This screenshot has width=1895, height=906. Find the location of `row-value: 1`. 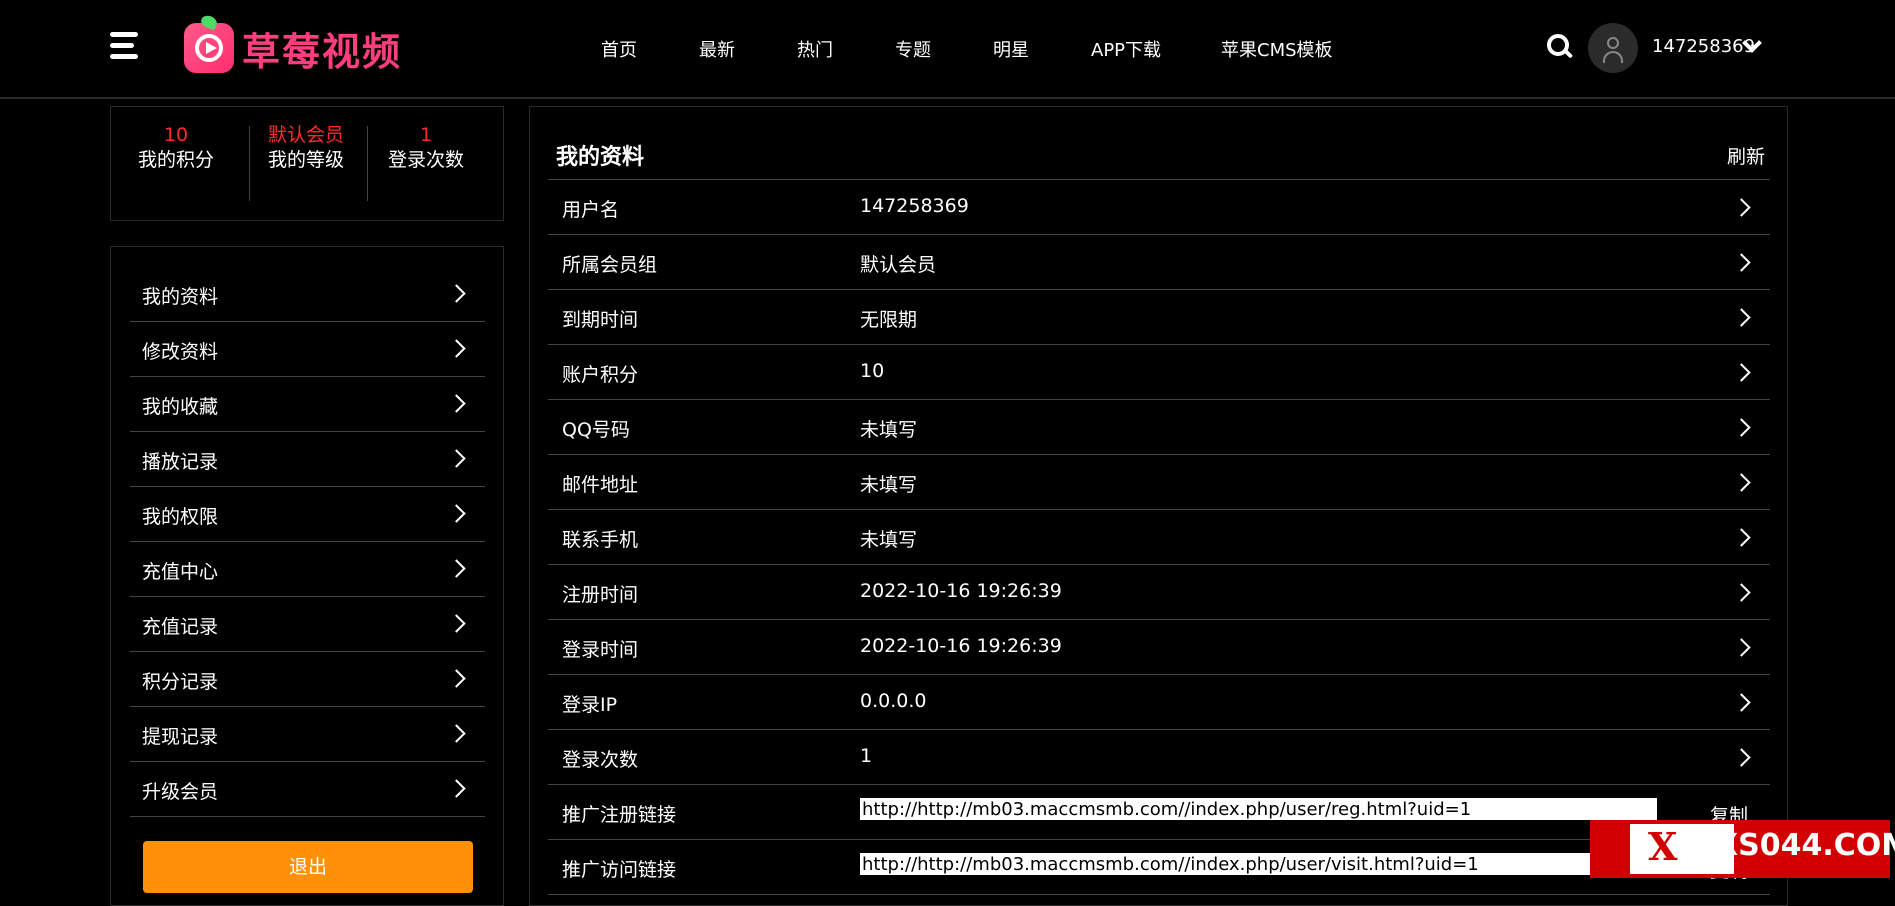

row-value: 1 is located at coordinates (866, 756).